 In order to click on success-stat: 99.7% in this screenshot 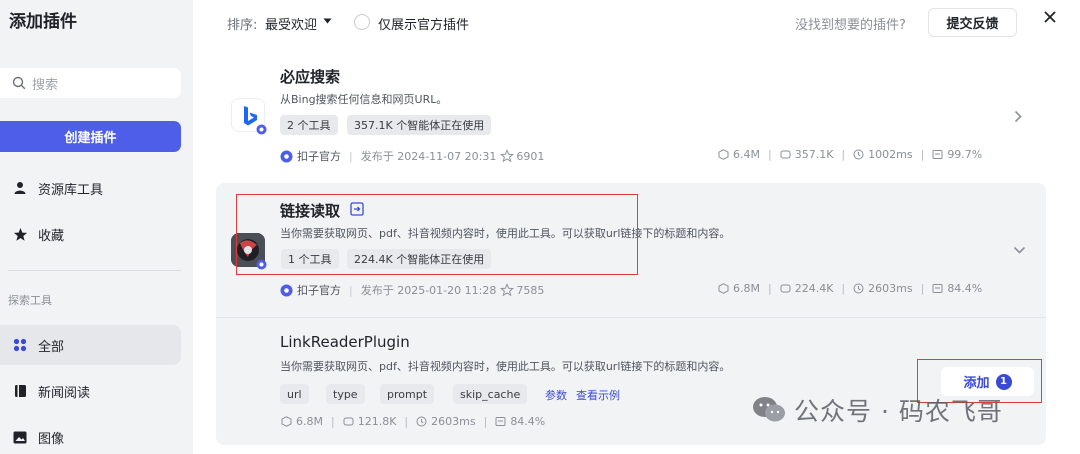, I will do `click(957, 154)`.